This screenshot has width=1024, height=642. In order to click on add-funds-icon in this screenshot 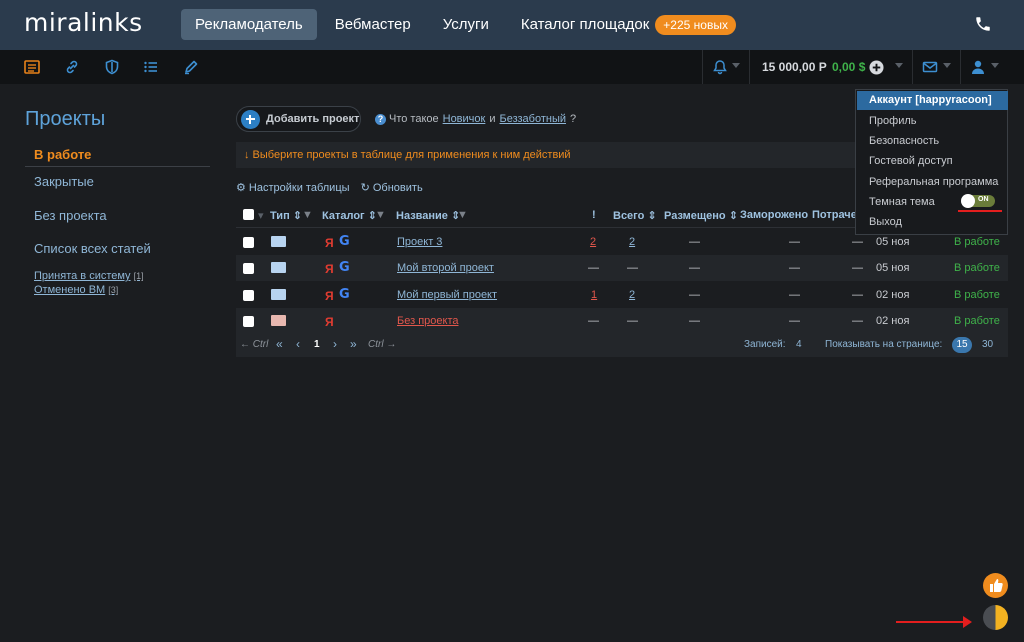, I will do `click(876, 67)`.